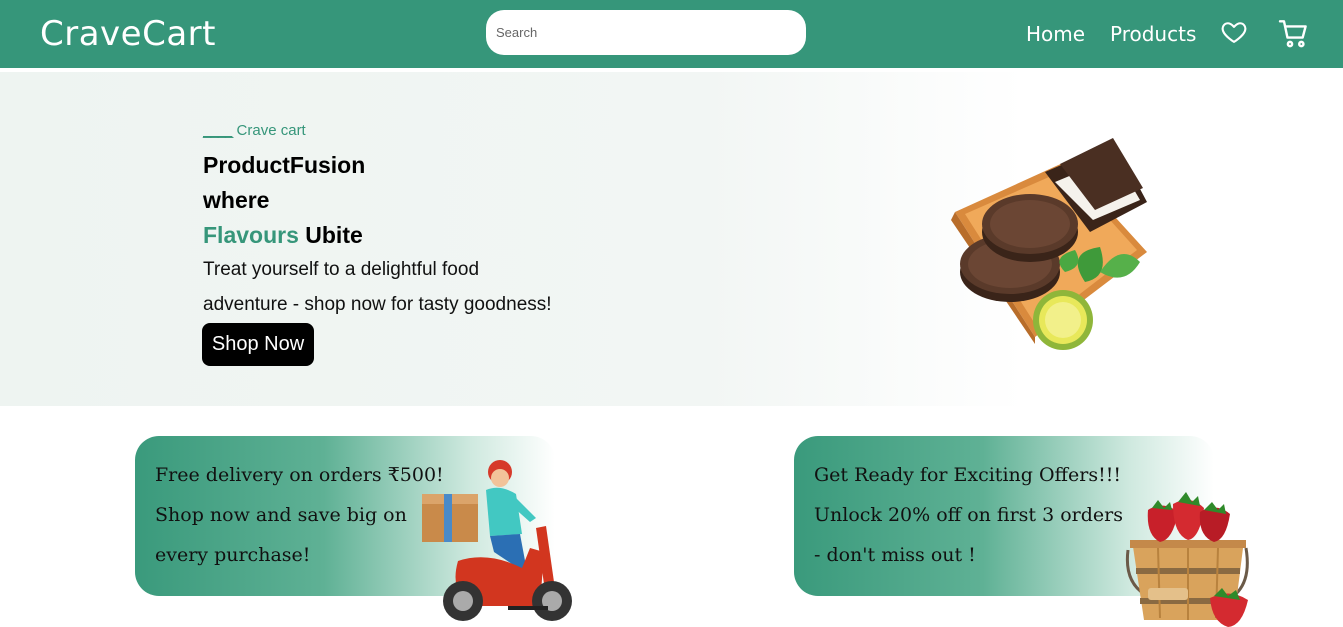 This screenshot has height=627, width=1343. I want to click on promo-line3: - don't miss out !, so click(895, 555).